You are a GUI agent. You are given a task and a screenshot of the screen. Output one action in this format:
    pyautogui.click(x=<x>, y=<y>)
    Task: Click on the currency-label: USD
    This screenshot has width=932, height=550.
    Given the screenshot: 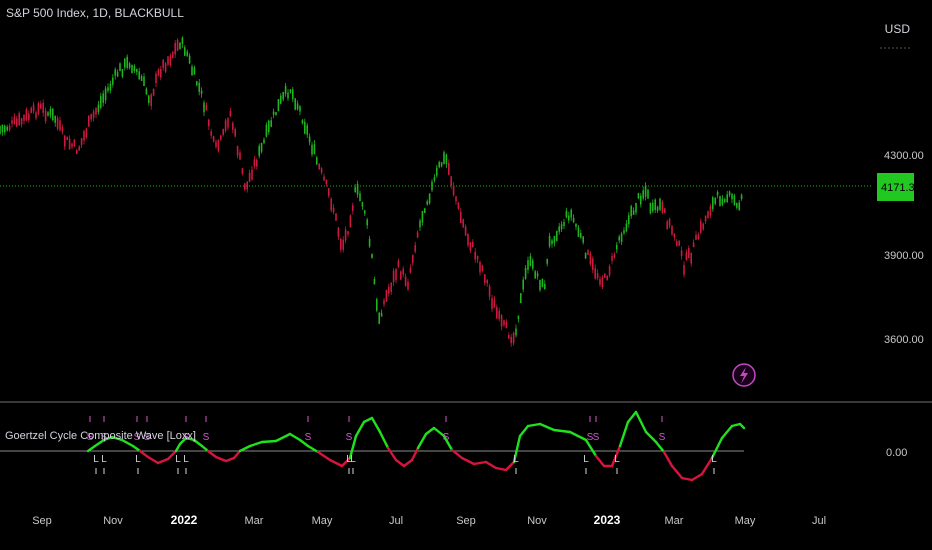 What is the action you would take?
    pyautogui.click(x=897, y=29)
    